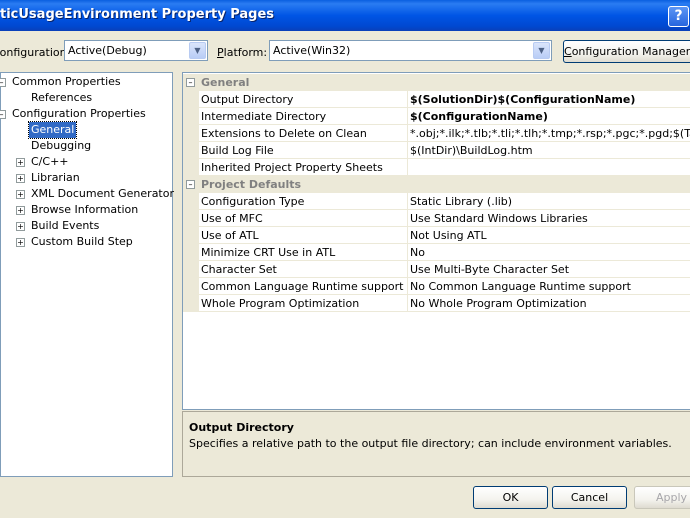 The image size is (690, 518). I want to click on help-button: ?, so click(678, 16).